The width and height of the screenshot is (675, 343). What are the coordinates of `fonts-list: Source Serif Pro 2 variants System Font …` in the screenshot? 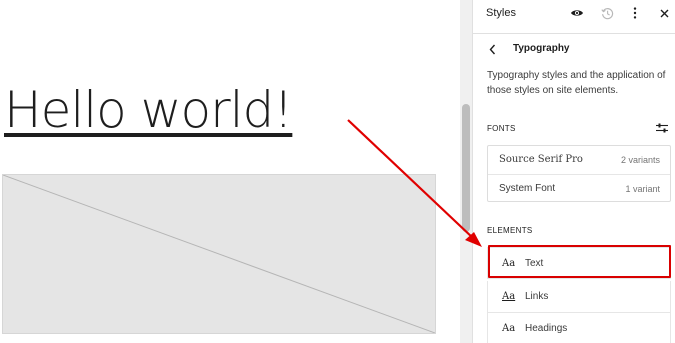 It's located at (579, 173).